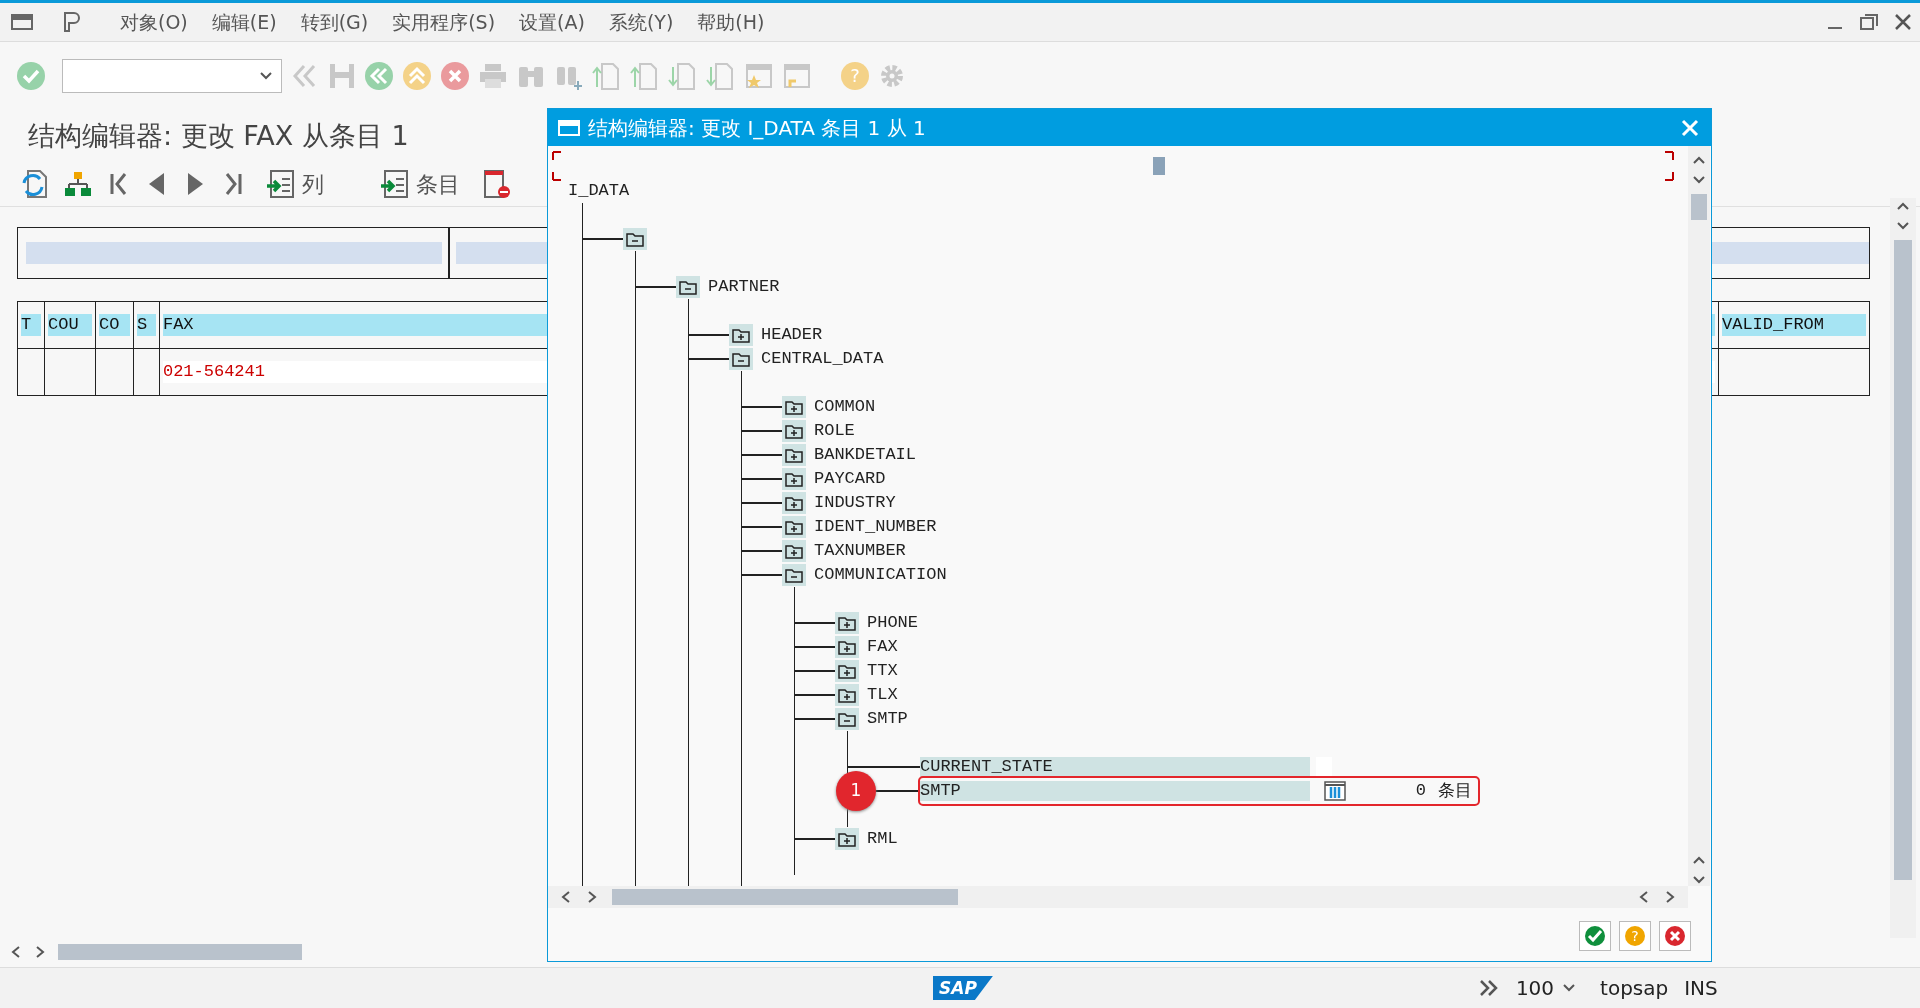 The width and height of the screenshot is (1920, 1008). Describe the element at coordinates (865, 455) in the screenshot. I see `tree-node-label: BANKDETAIL` at that location.